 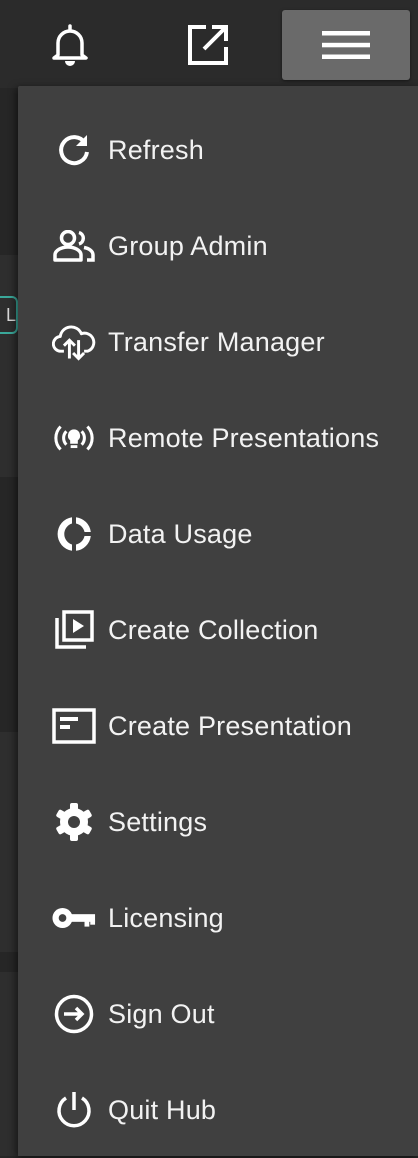 I want to click on sign-out-icon, so click(x=74, y=1014).